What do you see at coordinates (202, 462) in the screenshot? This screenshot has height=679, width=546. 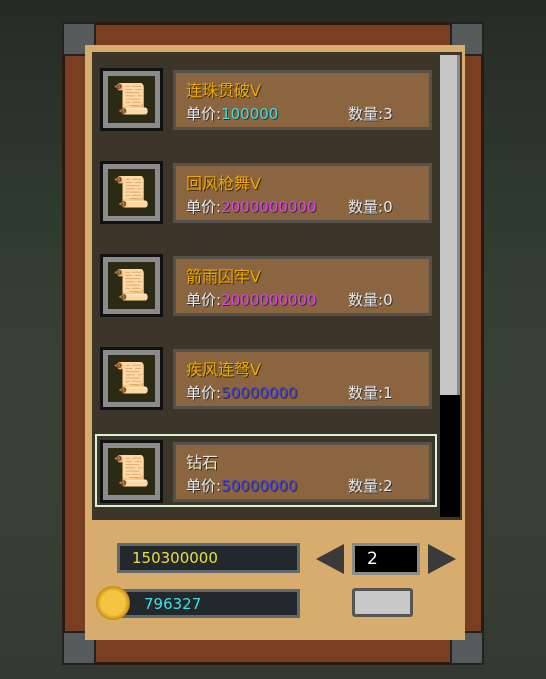 I see `item-name: 钻石` at bounding box center [202, 462].